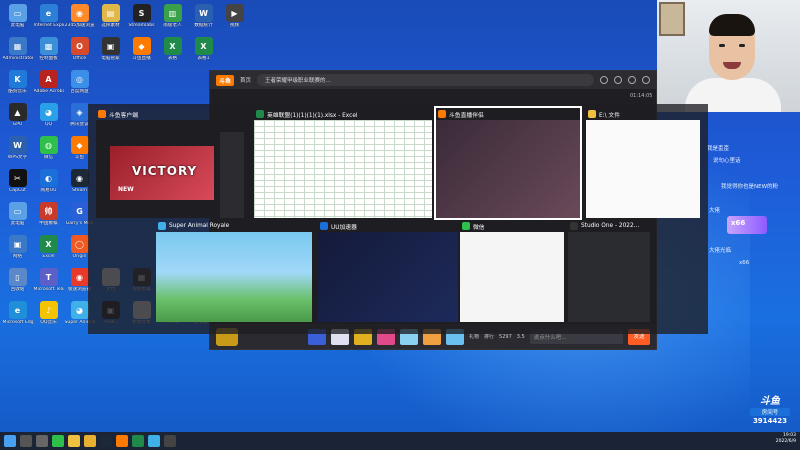  What do you see at coordinates (123, 115) in the screenshot?
I see `tile-title: 斗鱼客户端` at bounding box center [123, 115].